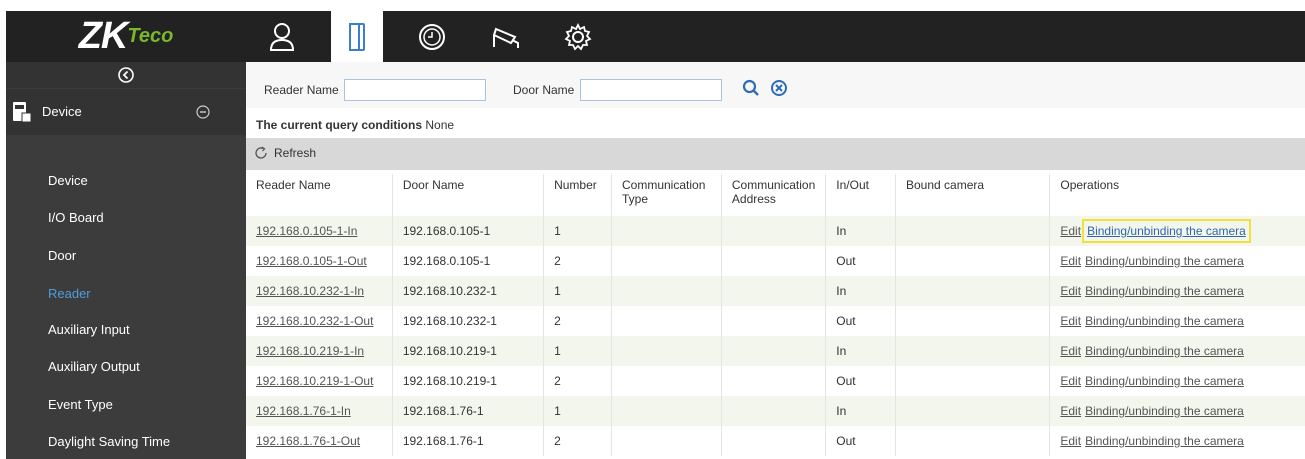 This screenshot has height=459, width=1305. Describe the element at coordinates (150, 36) in the screenshot. I see `logo-sub-text: Teco` at that location.